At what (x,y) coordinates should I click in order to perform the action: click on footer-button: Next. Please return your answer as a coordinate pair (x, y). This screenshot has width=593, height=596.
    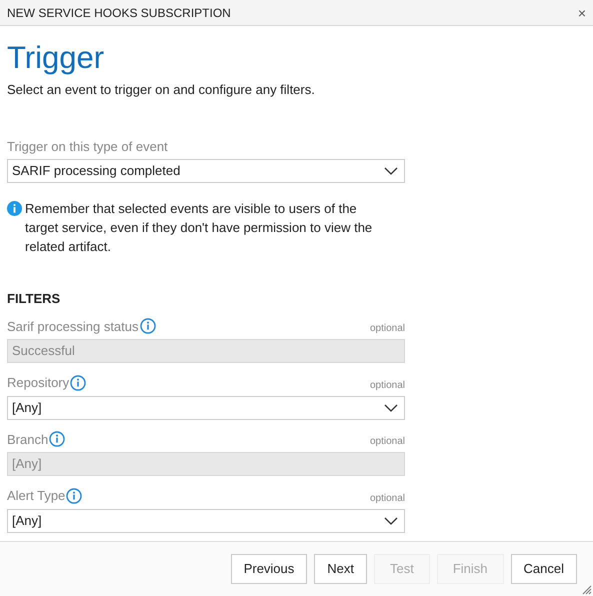
    Looking at the image, I should click on (340, 569).